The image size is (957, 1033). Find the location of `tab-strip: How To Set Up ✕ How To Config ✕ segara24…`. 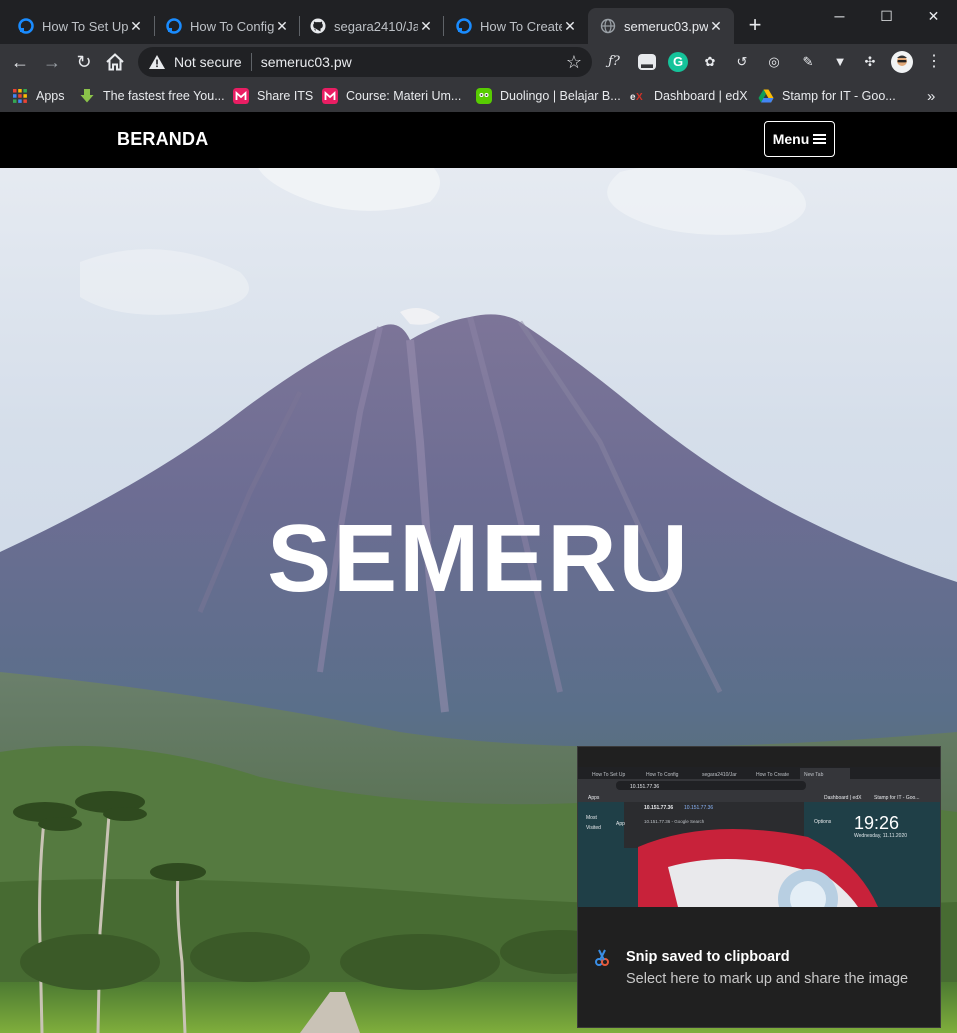

tab-strip: How To Set Up ✕ How To Config ✕ segara24… is located at coordinates (478, 22).